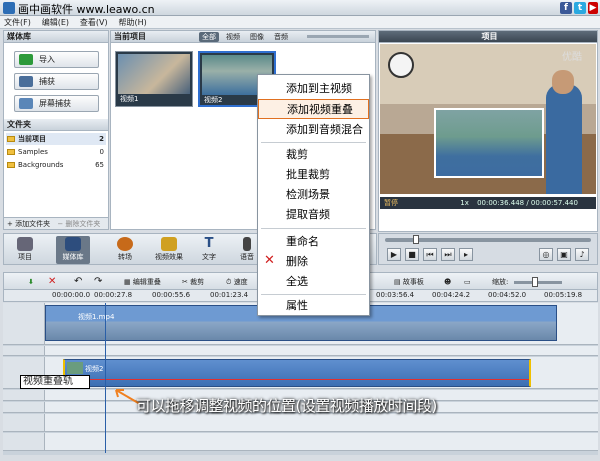 The height and width of the screenshot is (461, 600). Describe the element at coordinates (447, 282) in the screenshot. I see `user-icon: ☻` at that location.